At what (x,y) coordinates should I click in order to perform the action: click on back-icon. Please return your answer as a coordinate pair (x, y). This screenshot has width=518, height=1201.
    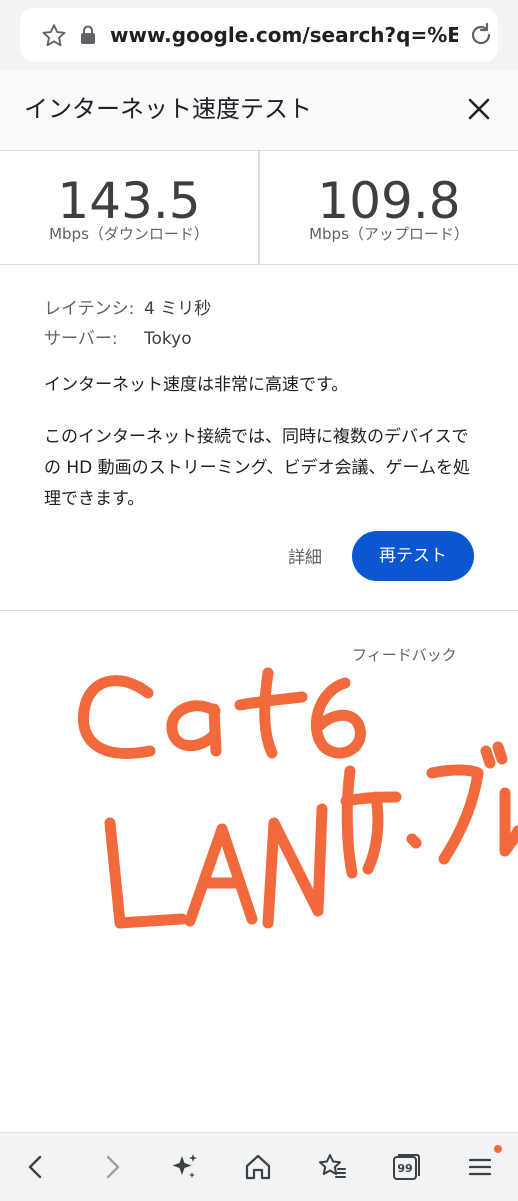
    Looking at the image, I should click on (36, 1167).